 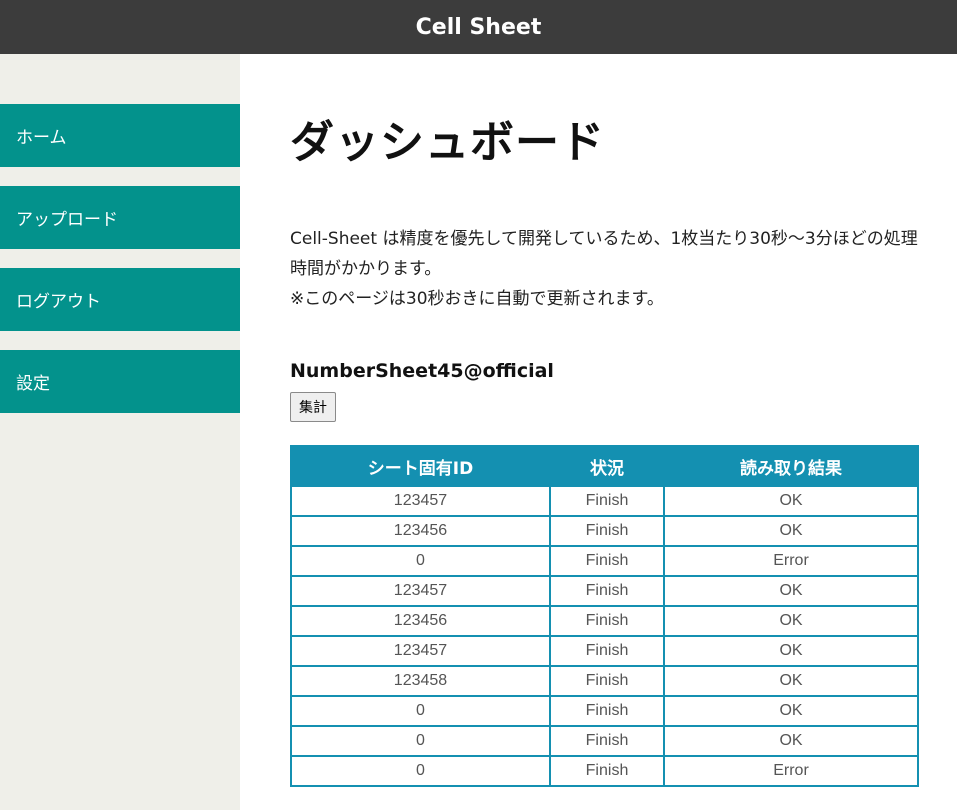 I want to click on aggregate-button: 集計, so click(x=313, y=407).